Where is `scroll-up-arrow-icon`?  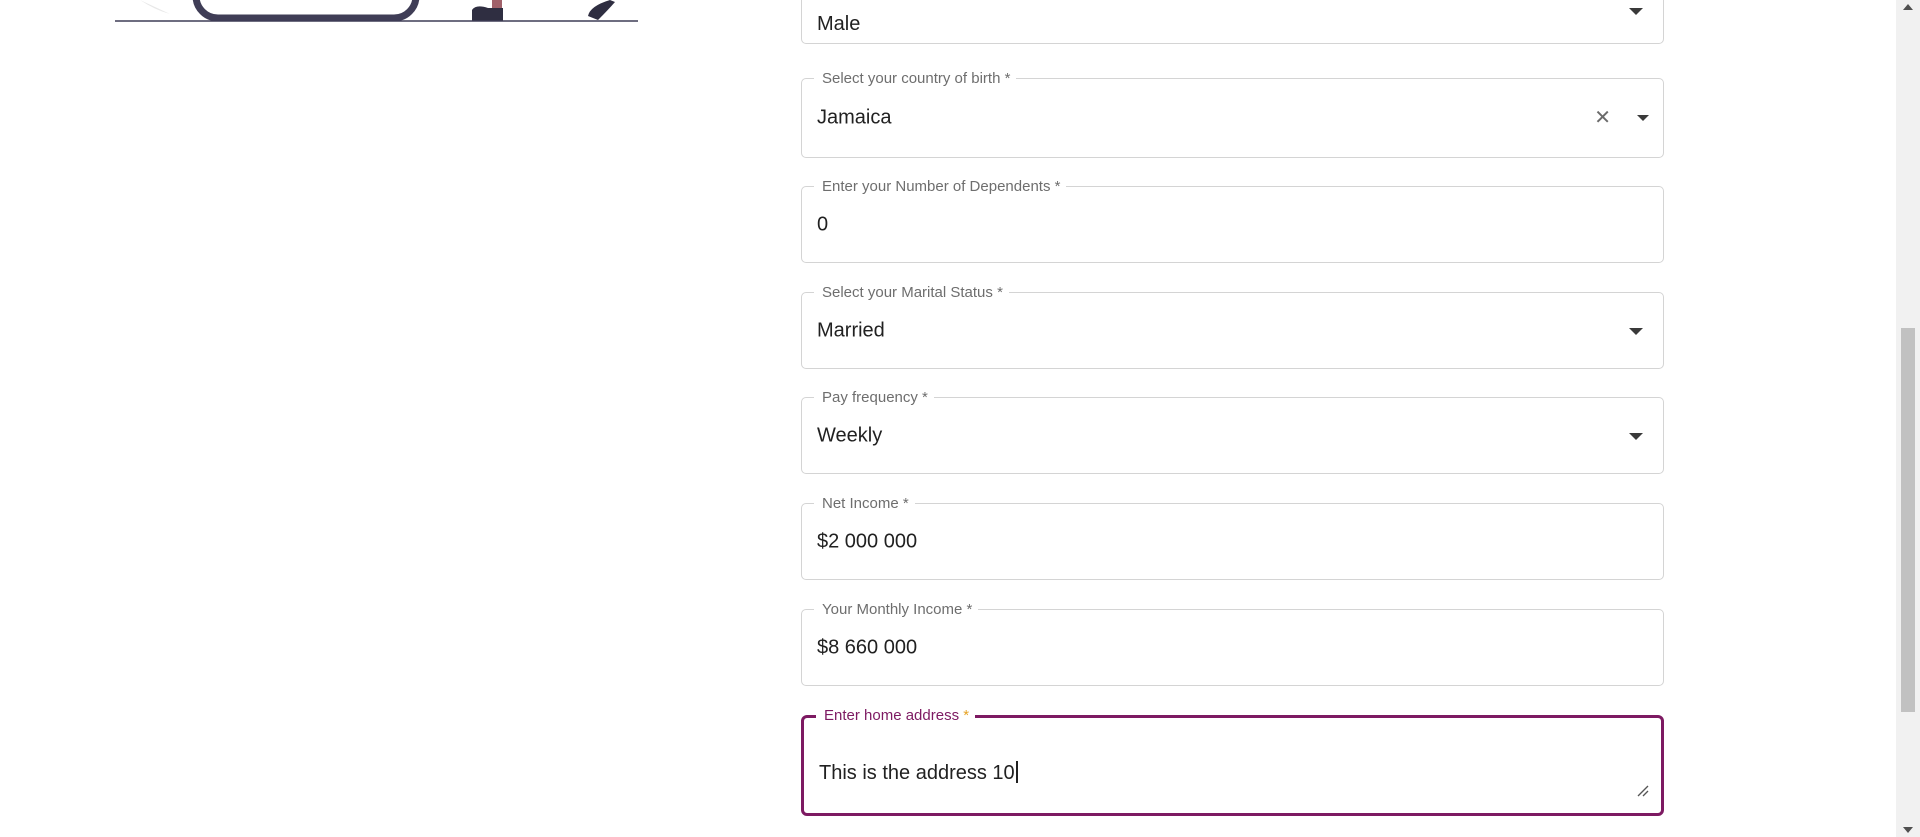 scroll-up-arrow-icon is located at coordinates (1908, 7).